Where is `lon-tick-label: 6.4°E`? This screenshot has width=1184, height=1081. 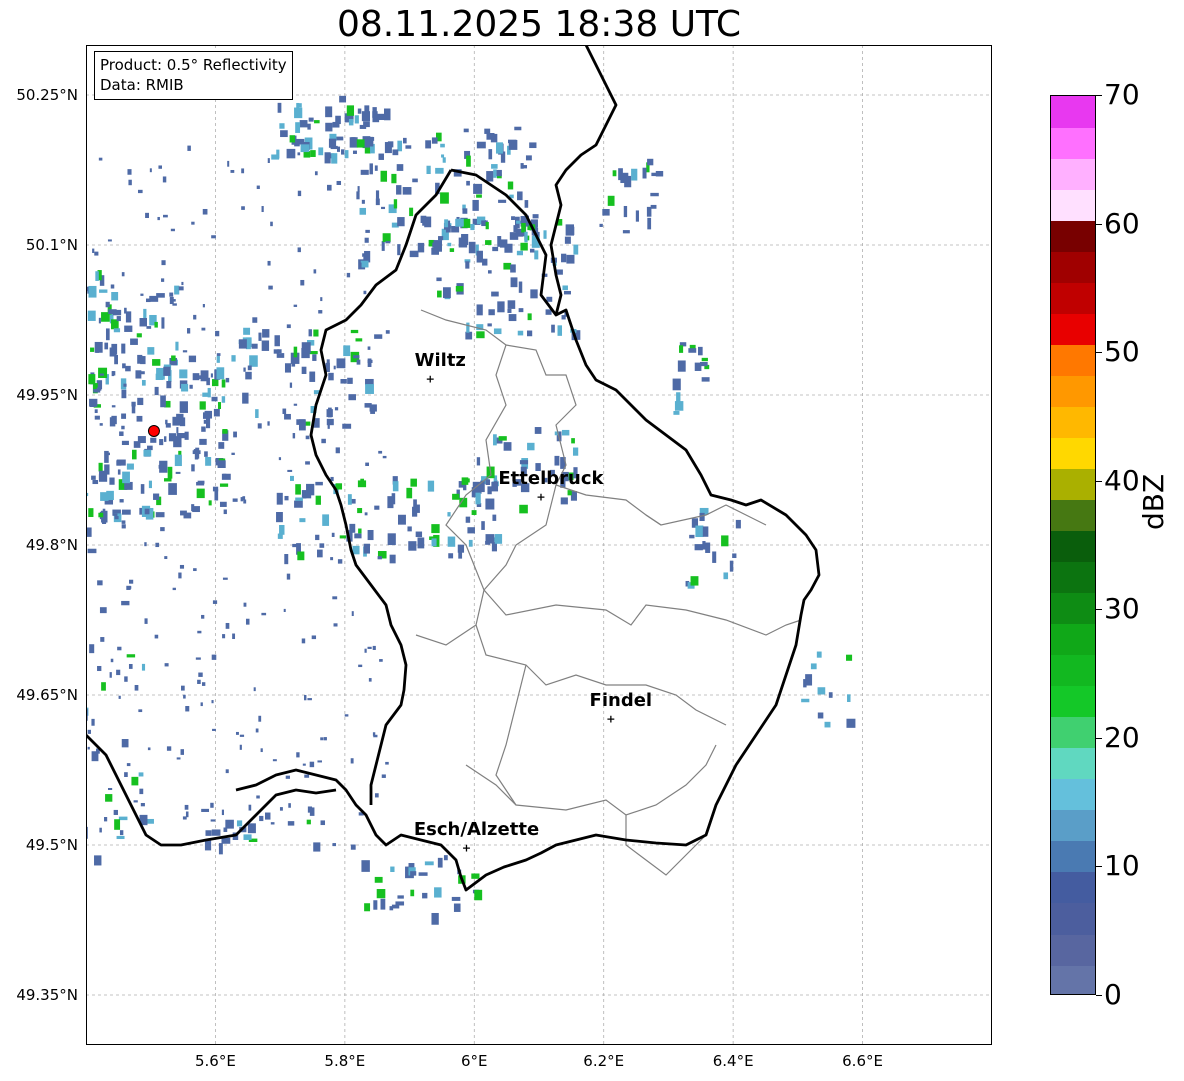 lon-tick-label: 6.4°E is located at coordinates (733, 1061).